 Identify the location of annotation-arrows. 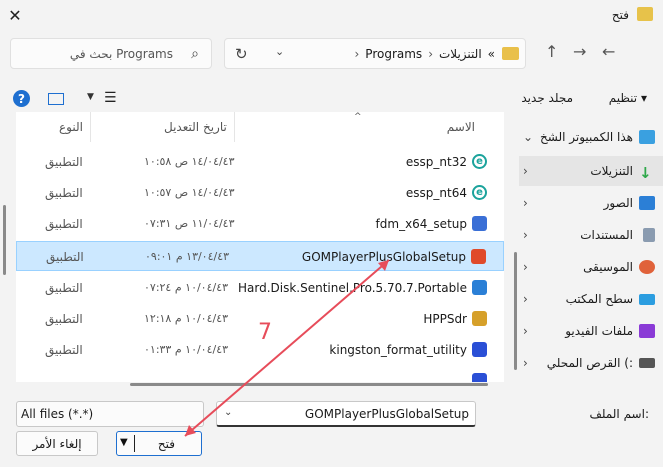
(287, 348).